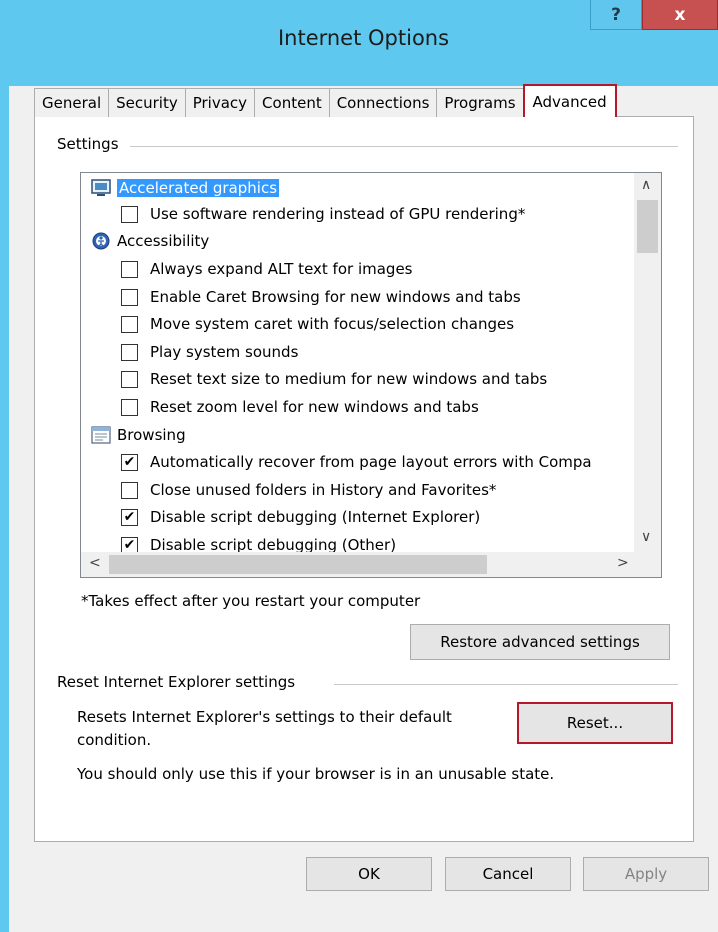  Describe the element at coordinates (404, 146) in the screenshot. I see `settings-group-divider` at that location.